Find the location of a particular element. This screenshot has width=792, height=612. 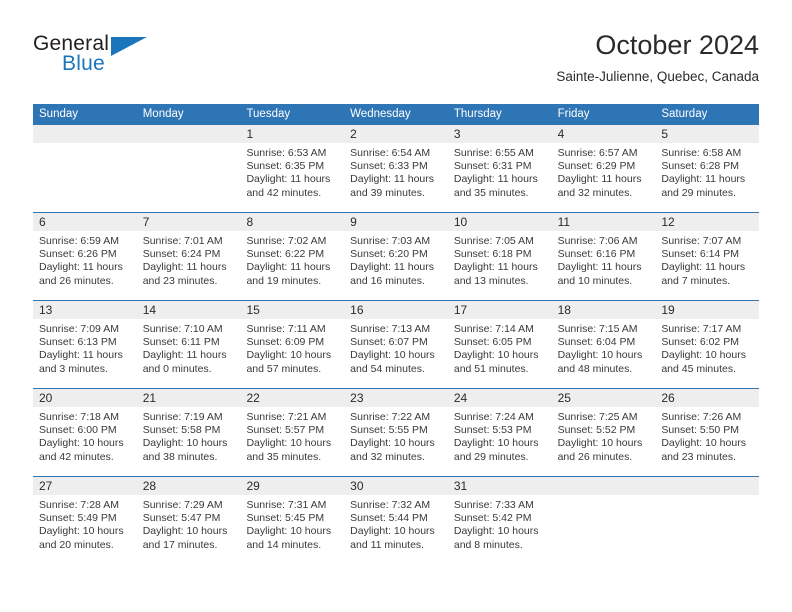

sunrise-time: Sunrise: 7:05 AM is located at coordinates (493, 241).